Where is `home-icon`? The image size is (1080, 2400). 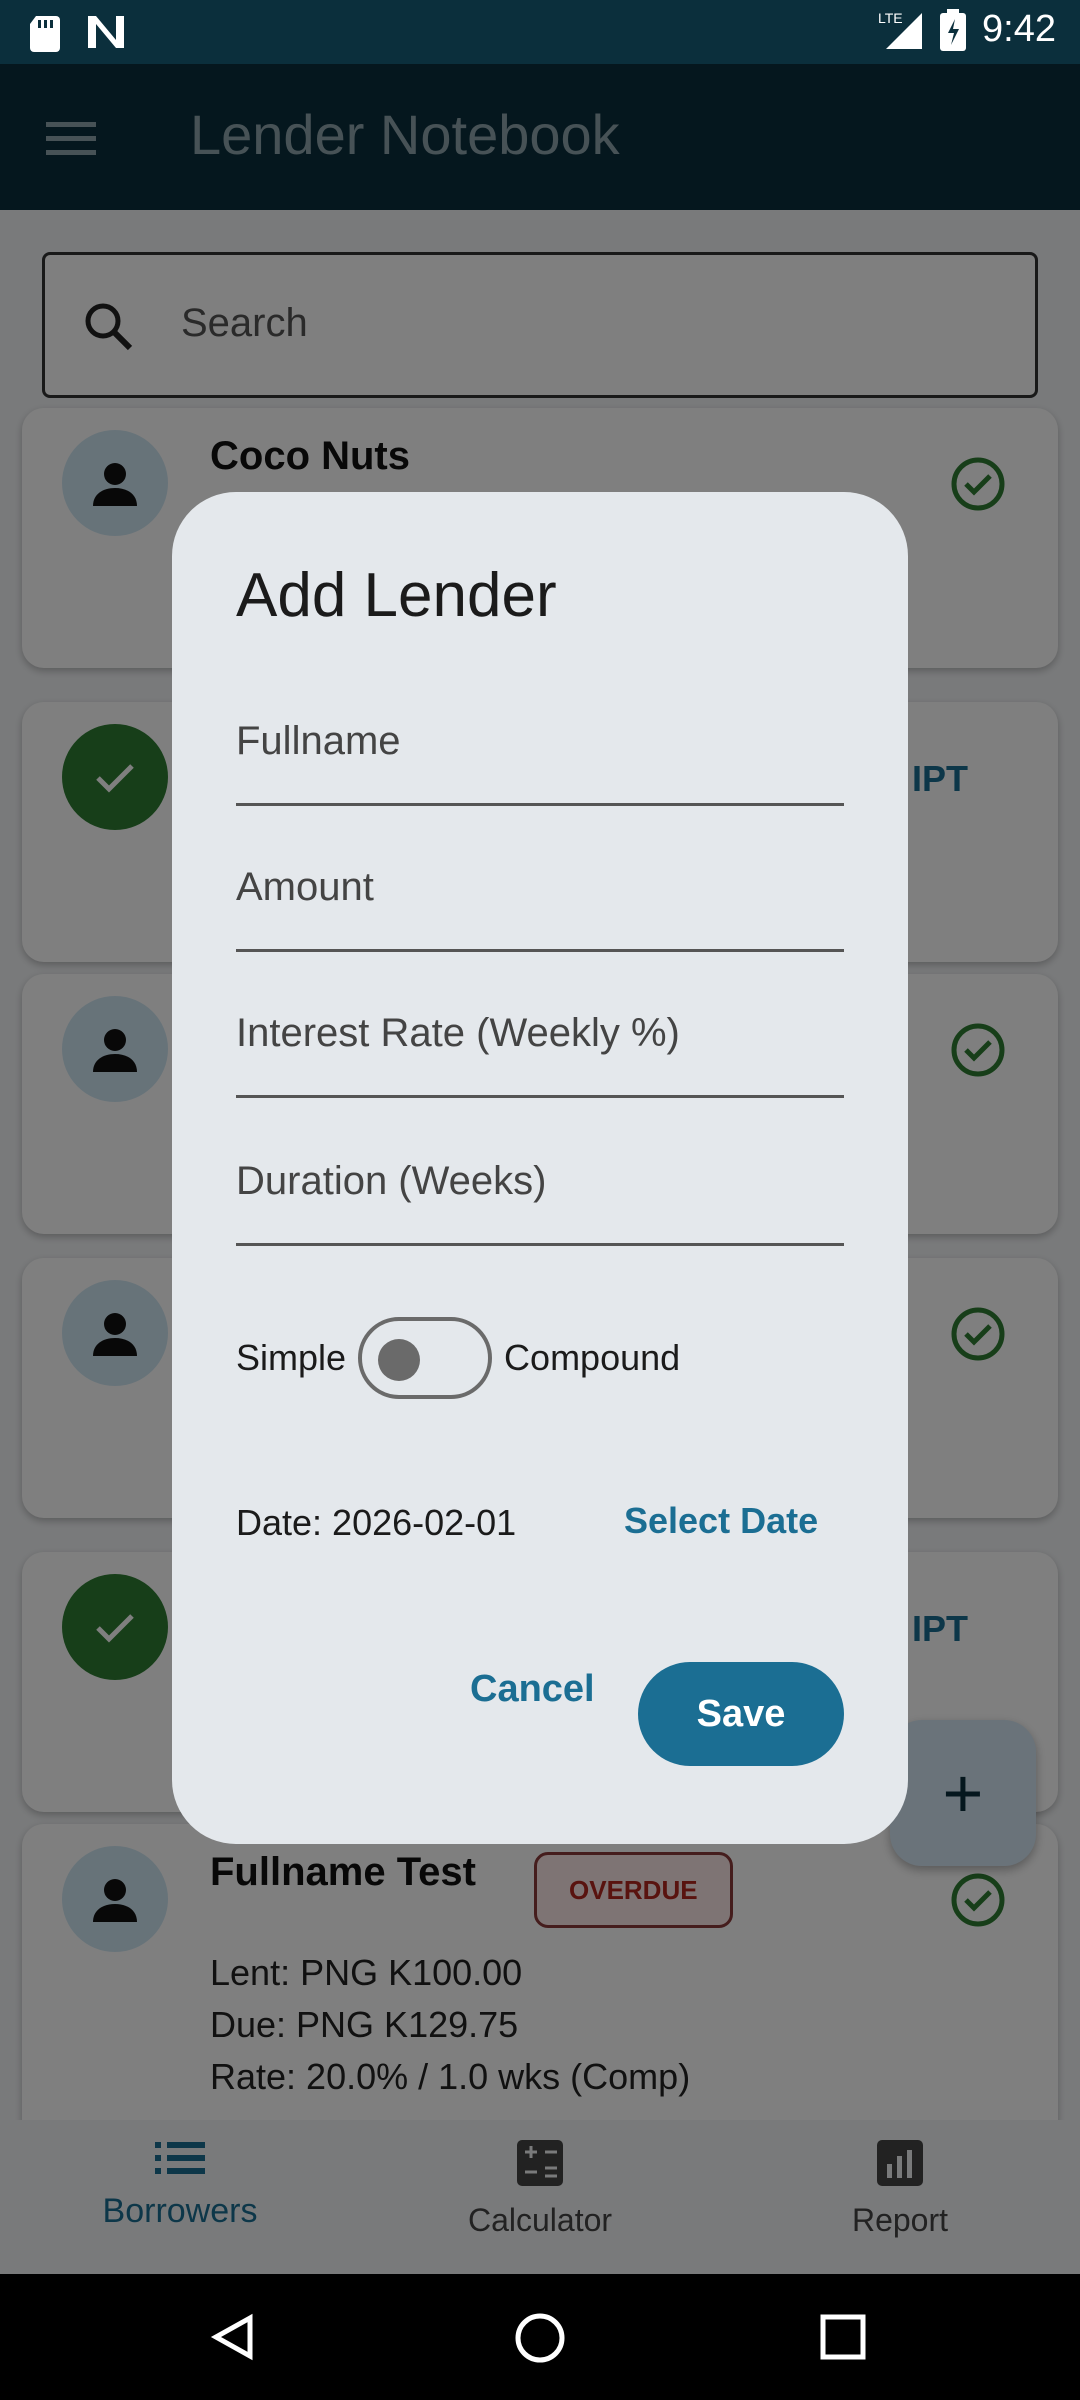 home-icon is located at coordinates (540, 2338).